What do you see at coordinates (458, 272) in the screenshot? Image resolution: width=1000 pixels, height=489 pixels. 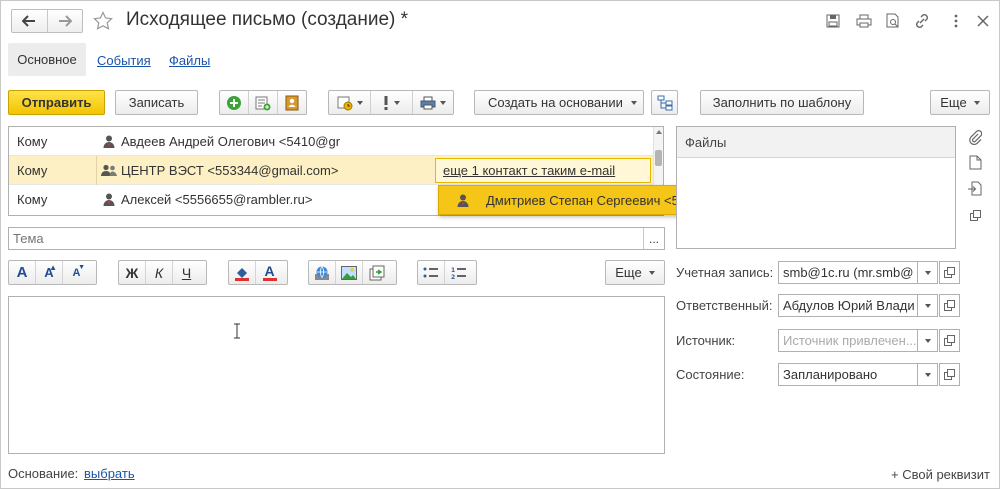 I see `numbered-list-icon: 12` at bounding box center [458, 272].